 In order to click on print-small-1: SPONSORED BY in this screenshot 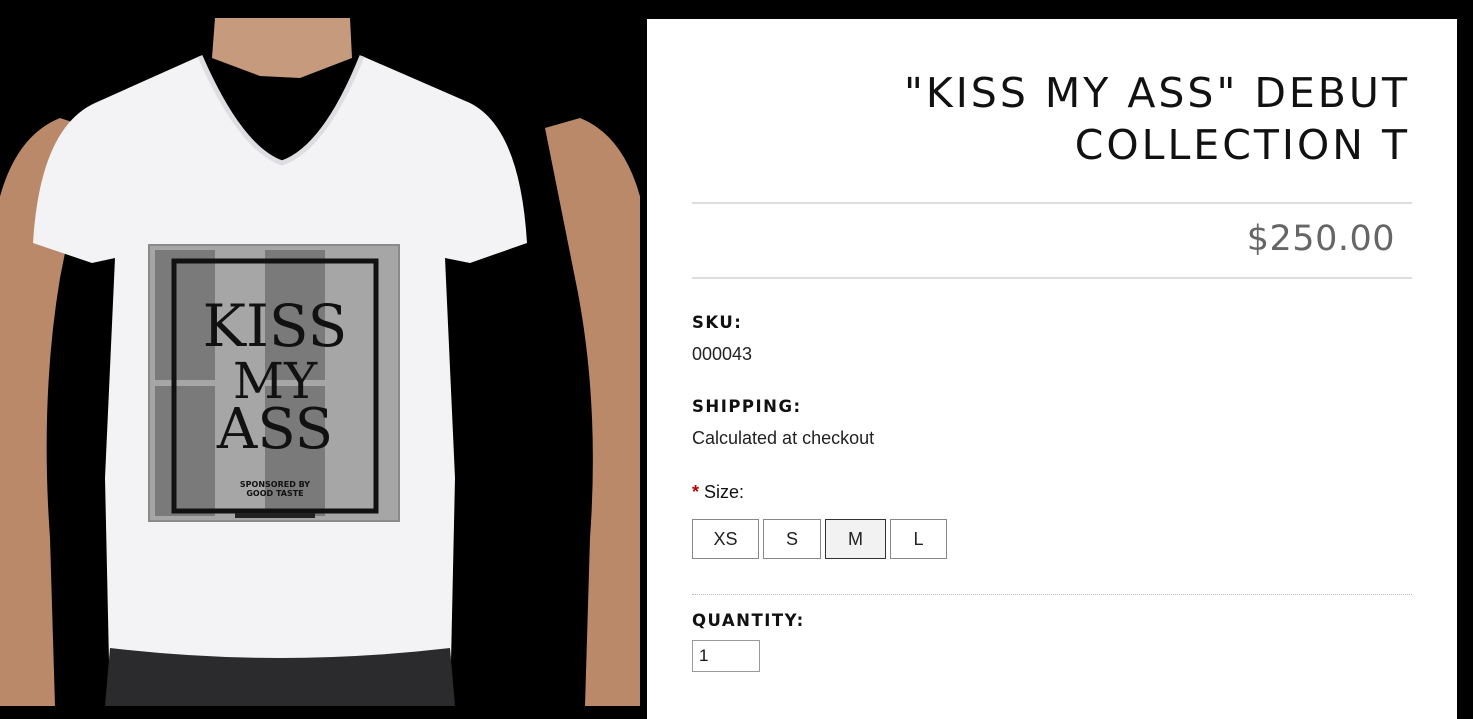, I will do `click(275, 484)`.